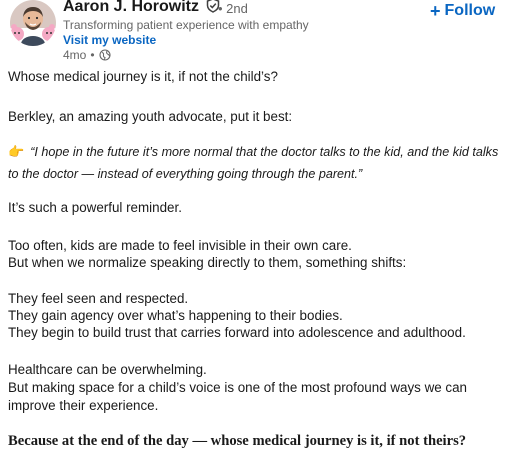 Image resolution: width=512 pixels, height=466 pixels. I want to click on post-paragraph-6-line-3: improve their experience., so click(83, 405).